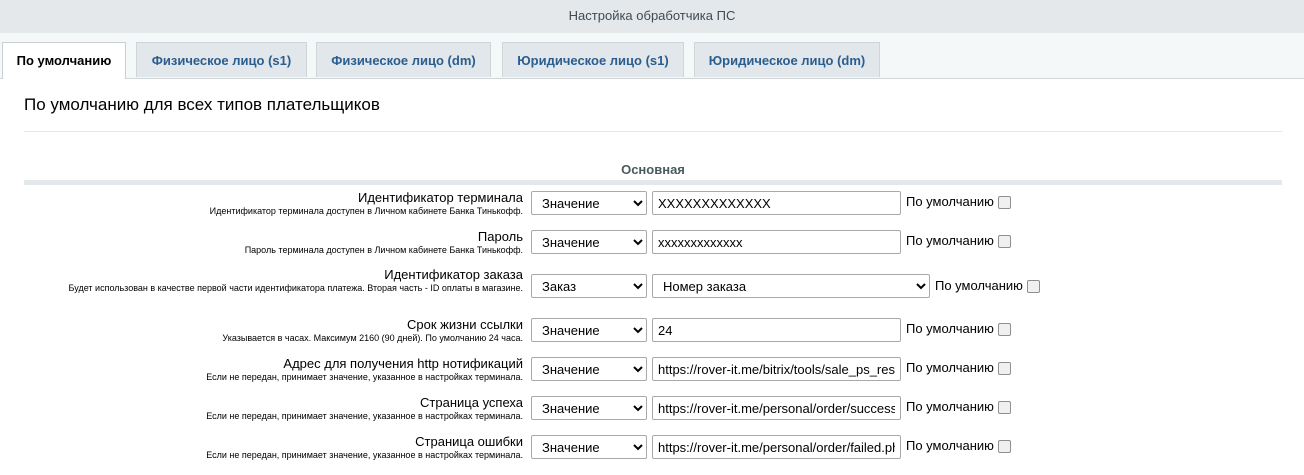 The height and width of the screenshot is (475, 1304). What do you see at coordinates (221, 59) in the screenshot?
I see `tab-individual-s1: Физическое лицо (s1)` at bounding box center [221, 59].